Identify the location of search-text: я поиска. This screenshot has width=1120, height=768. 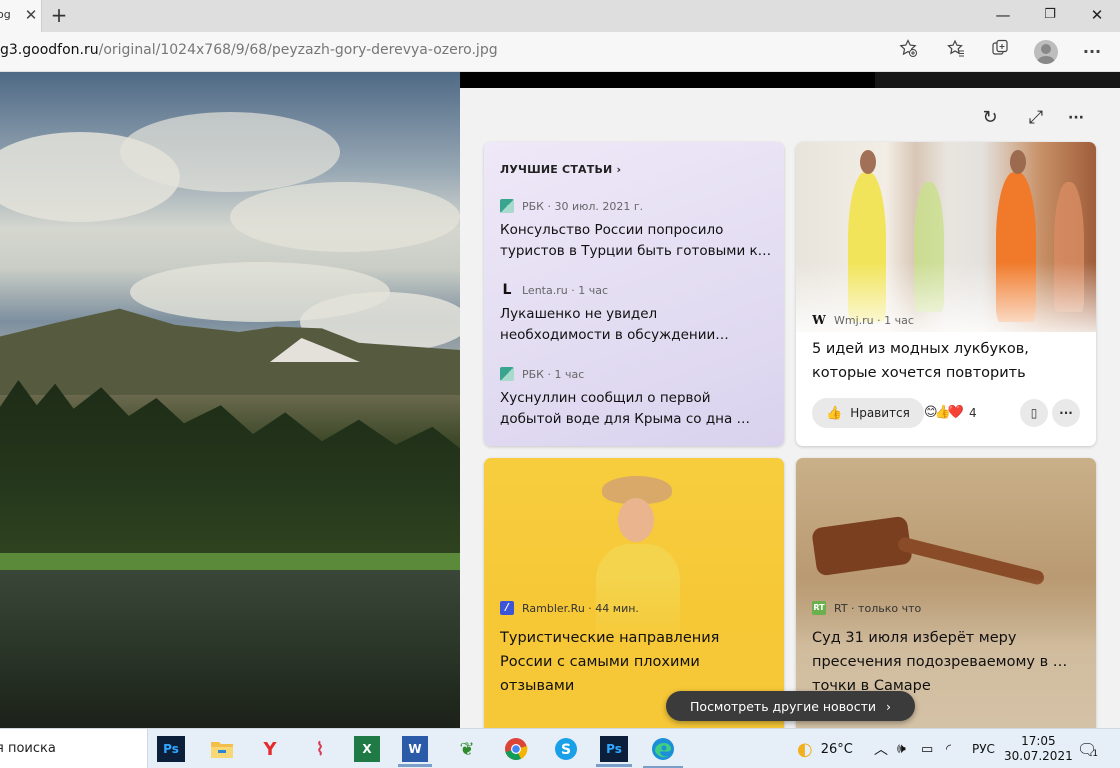
(28, 748).